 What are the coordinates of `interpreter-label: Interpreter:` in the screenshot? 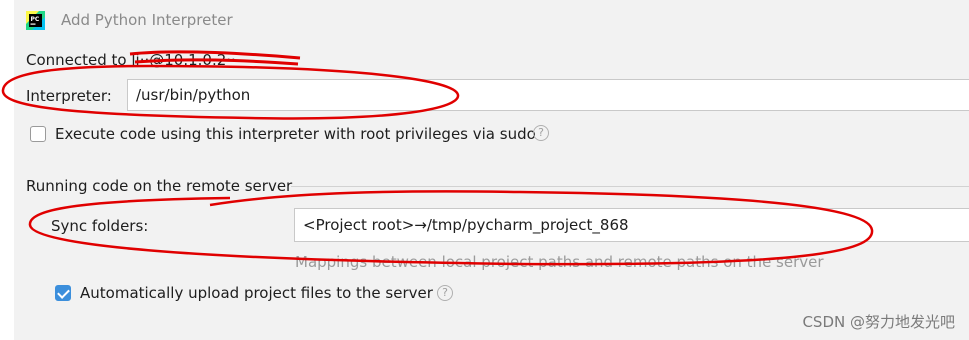 It's located at (69, 96).